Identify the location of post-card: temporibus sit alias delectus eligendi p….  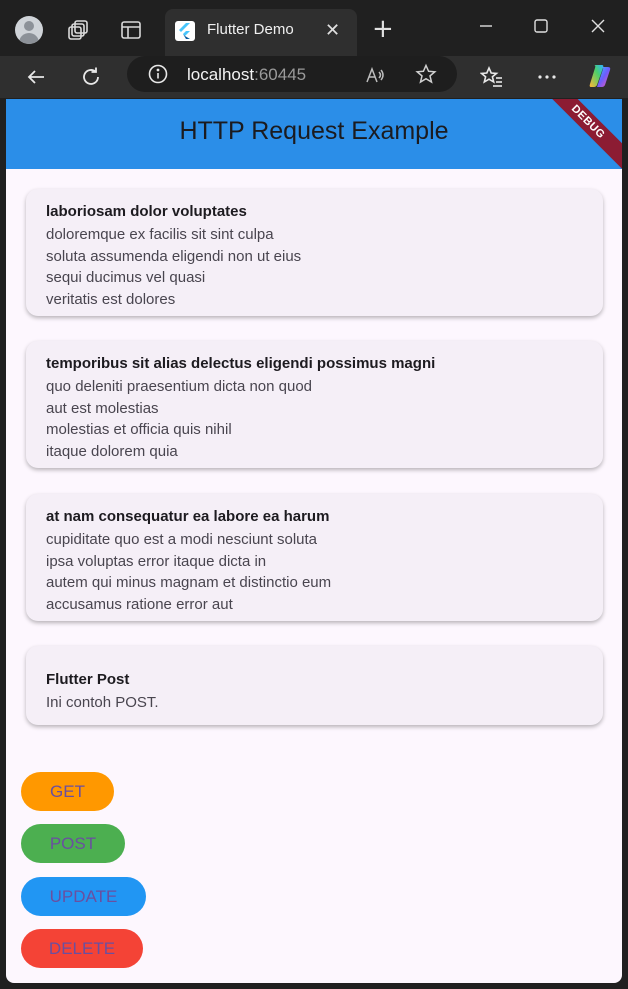
(314, 404).